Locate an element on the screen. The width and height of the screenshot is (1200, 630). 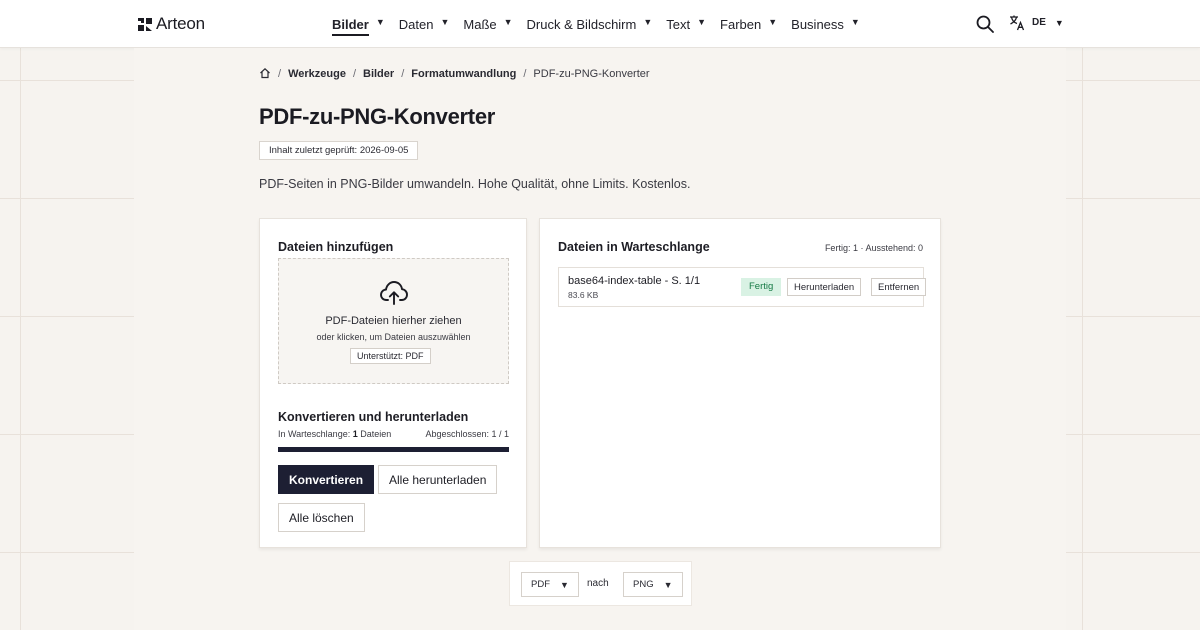
language-switcher: DE ▼ is located at coordinates (1036, 22).